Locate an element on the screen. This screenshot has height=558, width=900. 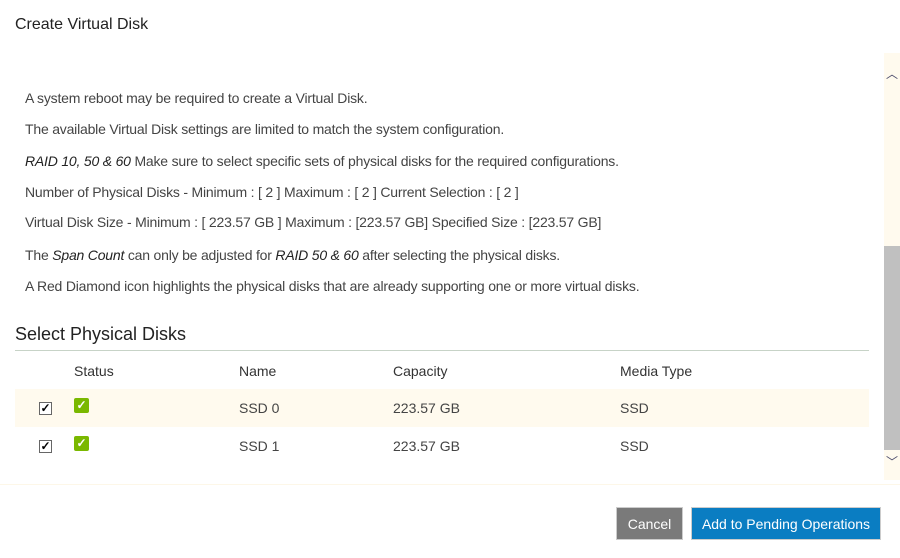
column-header-media-type: Media Type is located at coordinates (656, 371).